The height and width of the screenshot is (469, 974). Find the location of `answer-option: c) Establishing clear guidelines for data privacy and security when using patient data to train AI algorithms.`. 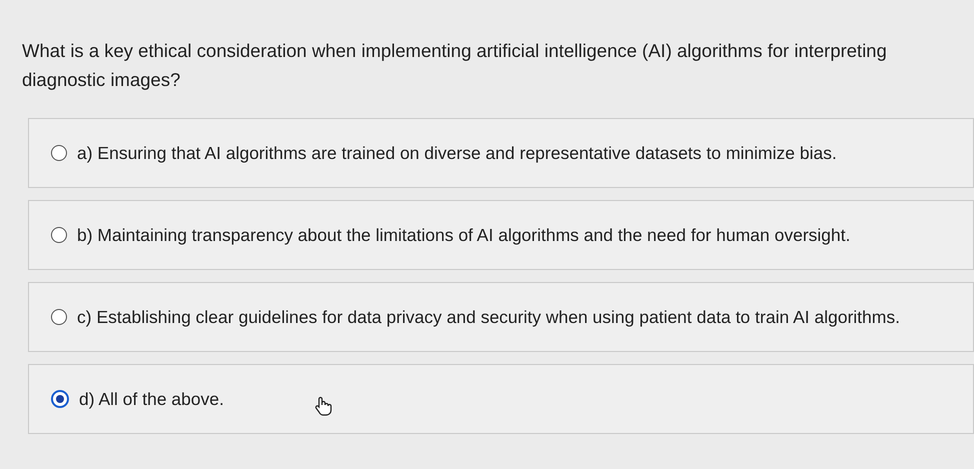

answer-option: c) Establishing clear guidelines for data privacy and security when using patient data to train AI algorithms. is located at coordinates (501, 317).